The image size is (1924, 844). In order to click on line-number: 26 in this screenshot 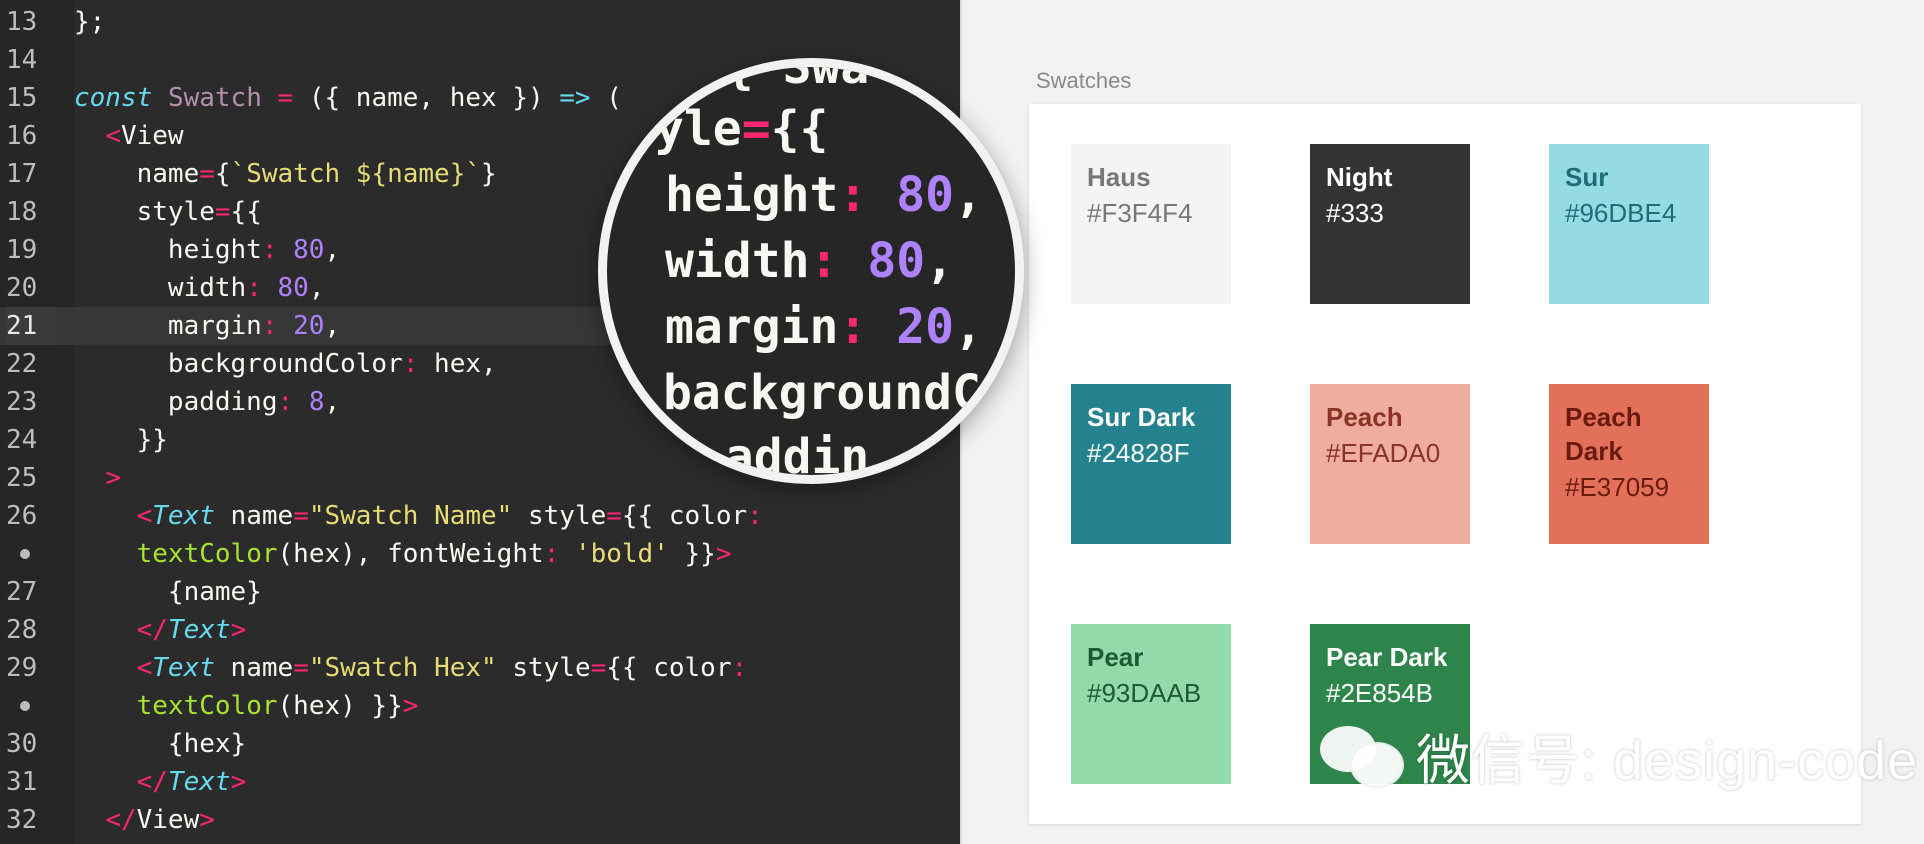, I will do `click(22, 516)`.